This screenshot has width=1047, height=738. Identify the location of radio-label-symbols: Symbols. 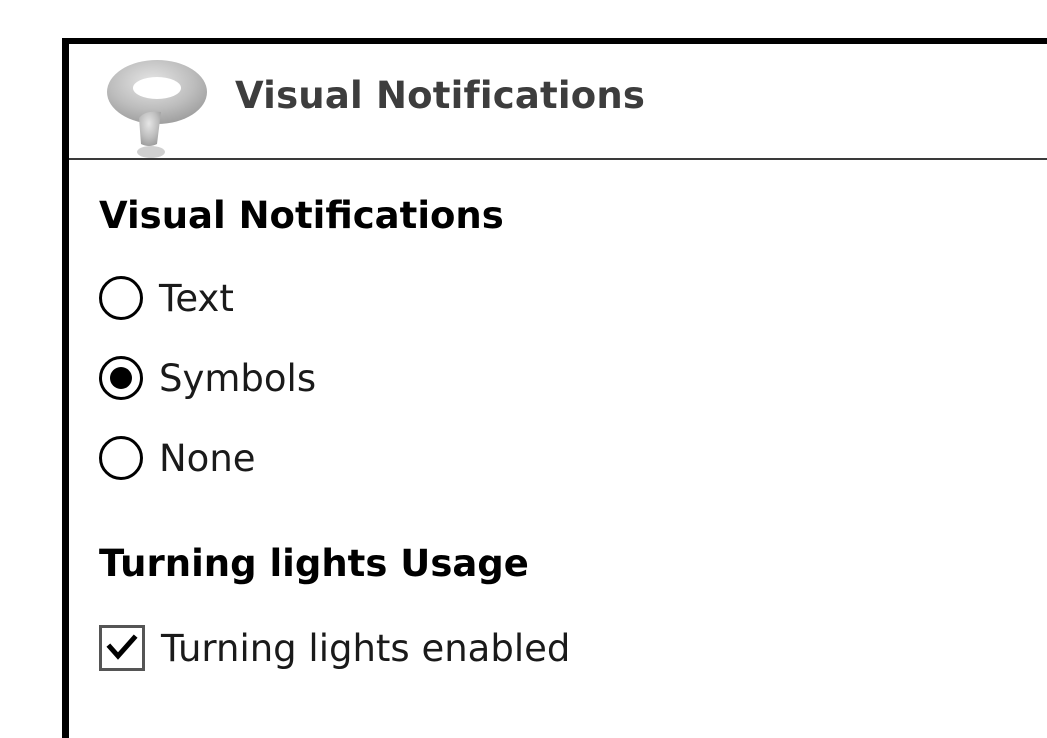
(238, 378).